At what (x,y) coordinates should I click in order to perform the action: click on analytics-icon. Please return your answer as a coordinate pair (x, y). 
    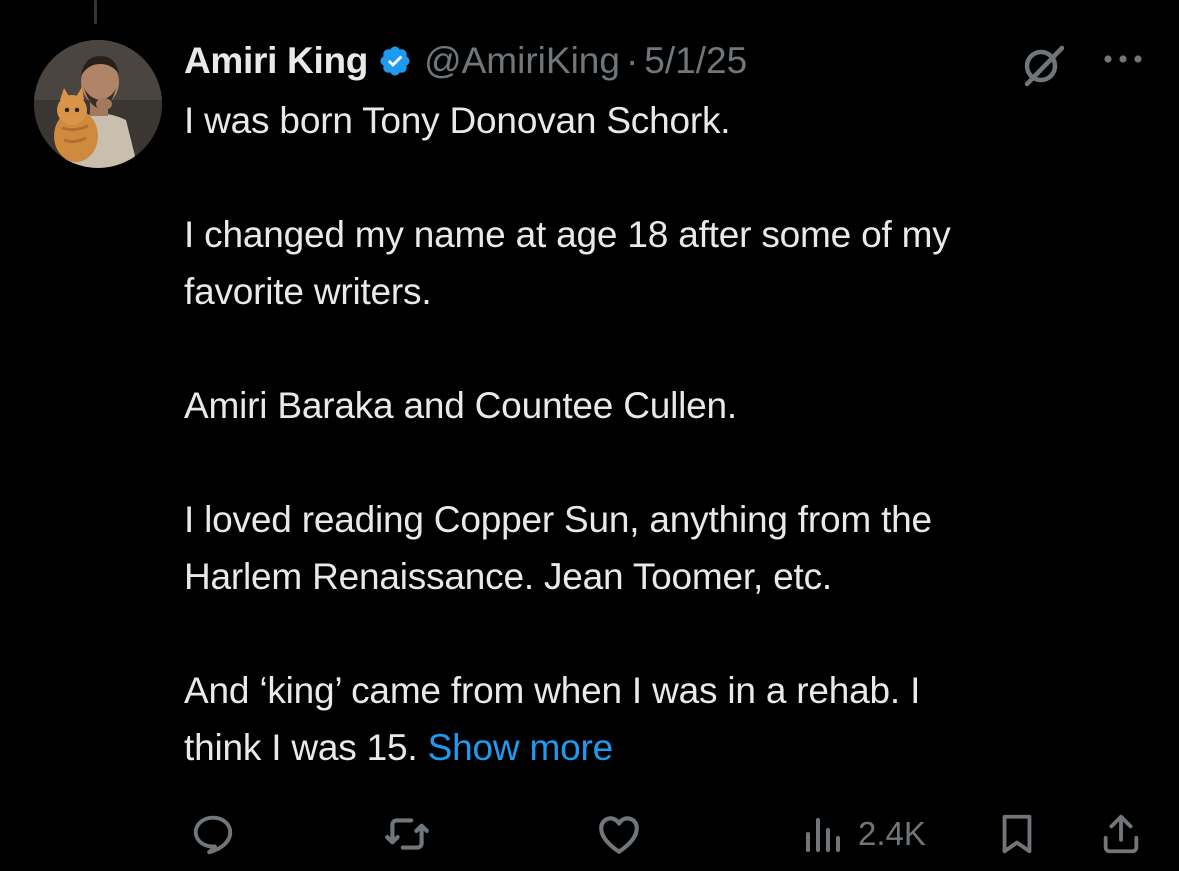
    Looking at the image, I should click on (822, 834).